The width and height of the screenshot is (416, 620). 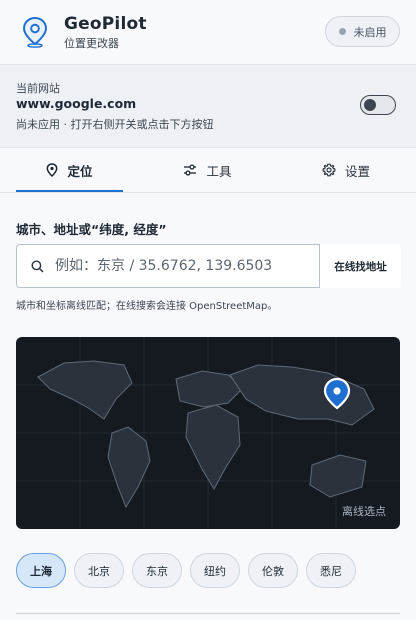 I want to click on landmass-north-america, so click(x=85, y=390).